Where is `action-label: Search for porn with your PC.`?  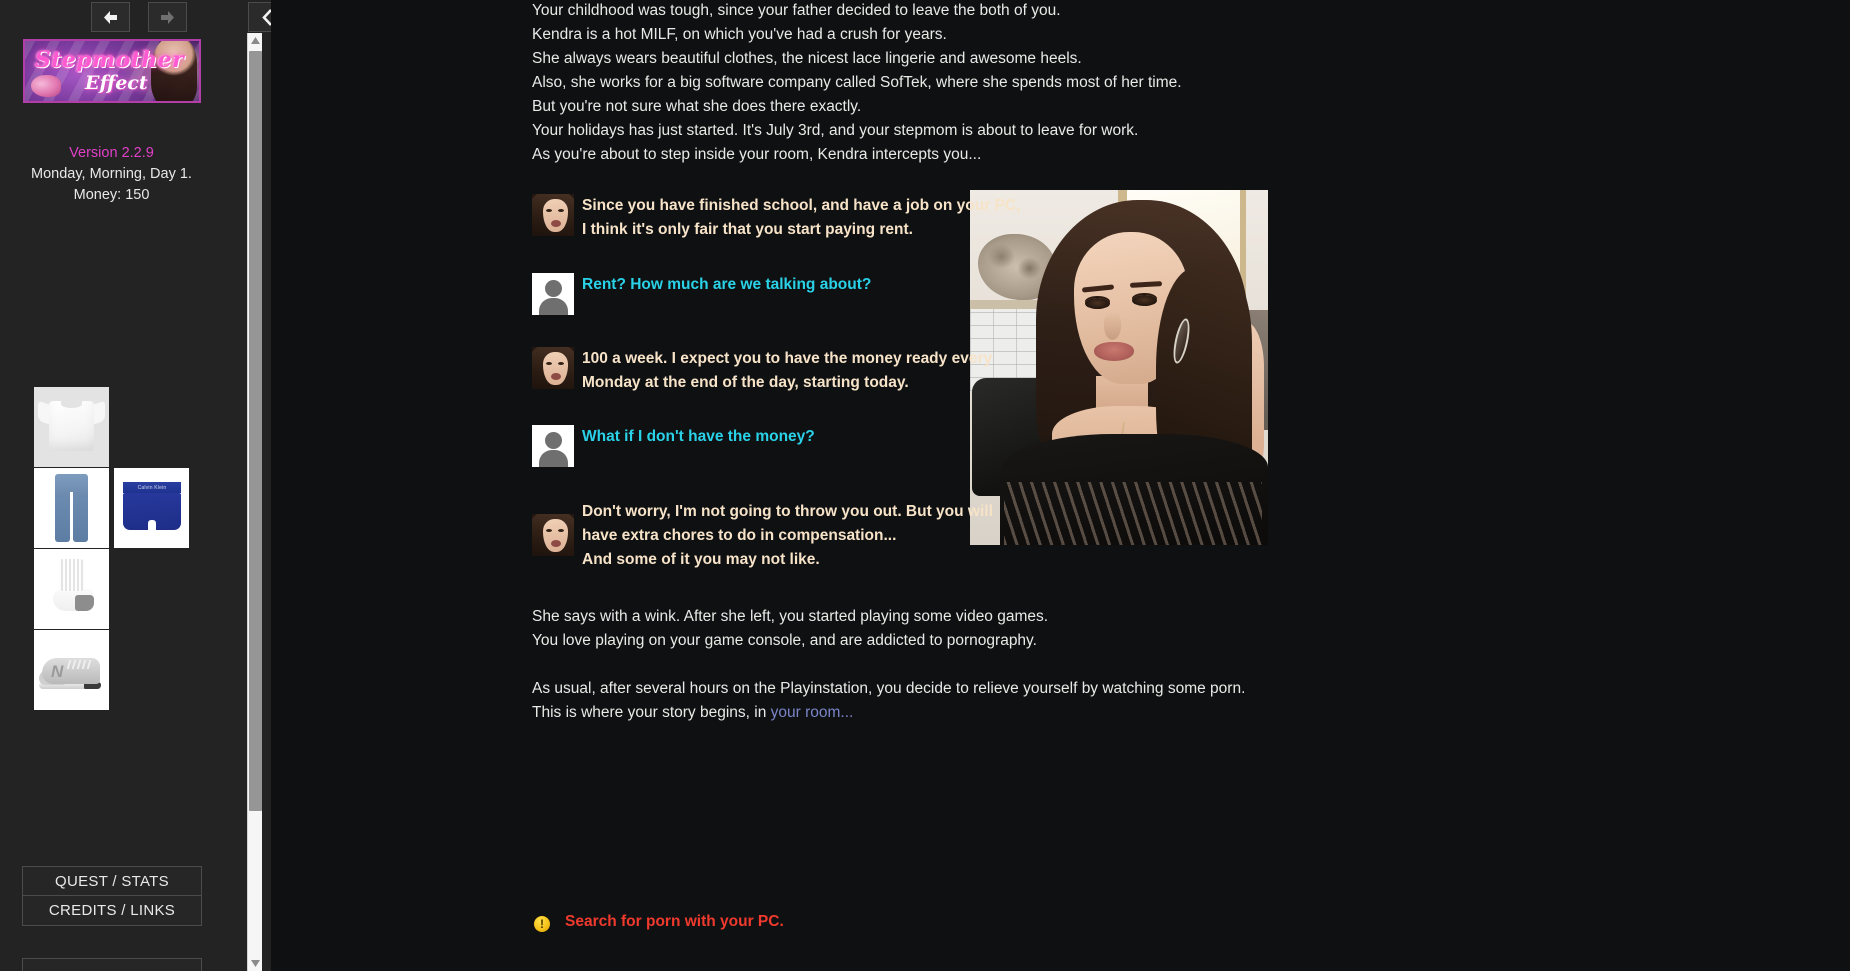
action-label: Search for porn with your PC. is located at coordinates (674, 922).